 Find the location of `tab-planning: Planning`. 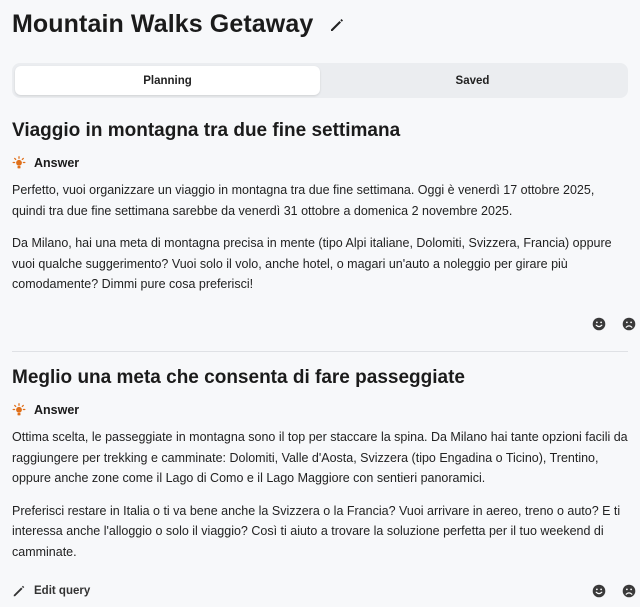

tab-planning: Planning is located at coordinates (167, 80).